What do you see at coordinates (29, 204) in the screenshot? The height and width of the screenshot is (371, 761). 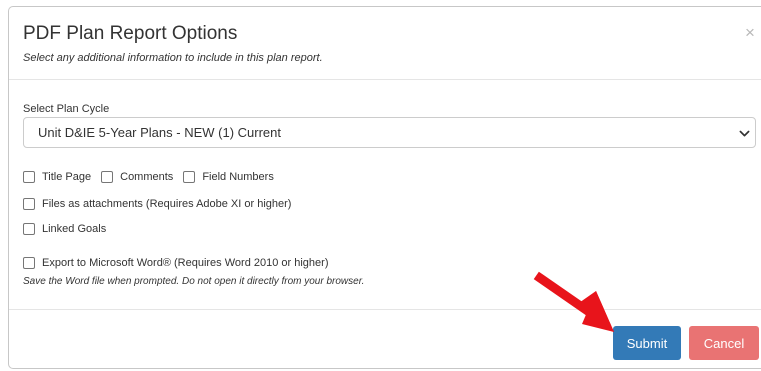 I see `files-attachments-checkbox` at bounding box center [29, 204].